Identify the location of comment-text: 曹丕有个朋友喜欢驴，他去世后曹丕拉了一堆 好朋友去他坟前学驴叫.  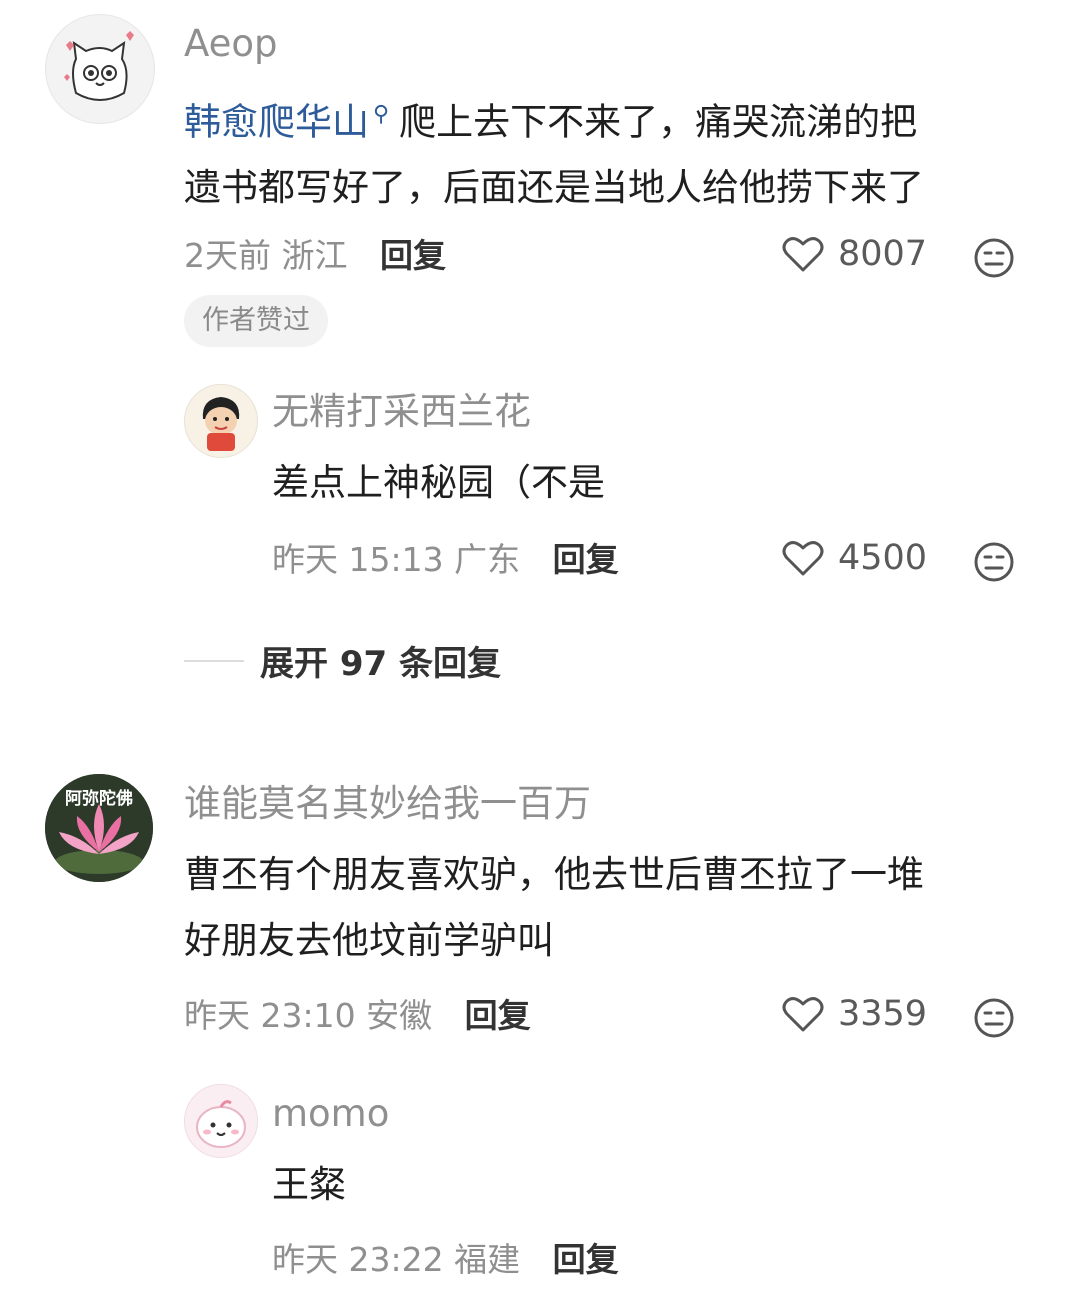
(614, 908).